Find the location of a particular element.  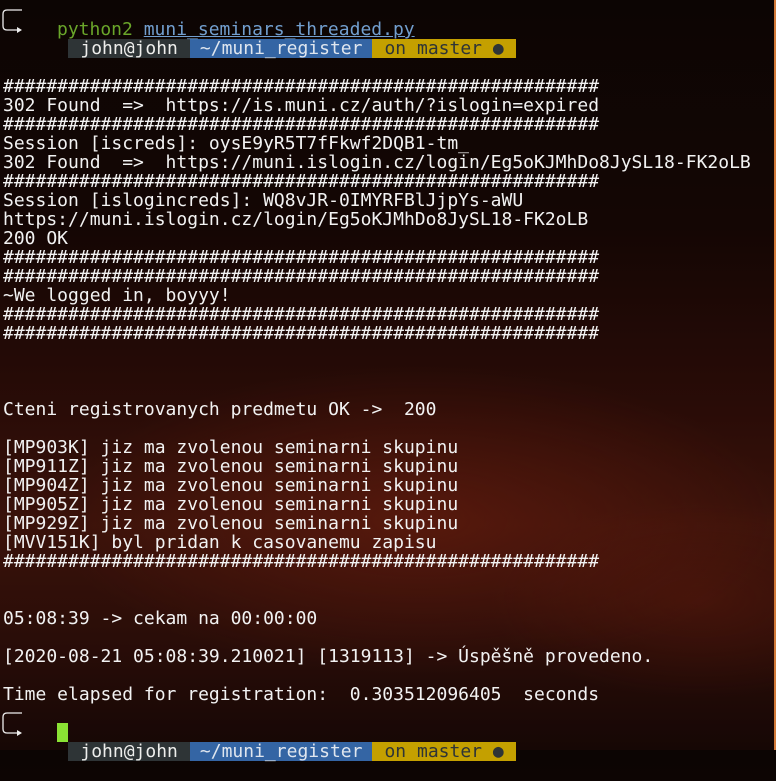

prompt-directory: ~/muni_register is located at coordinates (281, 751).